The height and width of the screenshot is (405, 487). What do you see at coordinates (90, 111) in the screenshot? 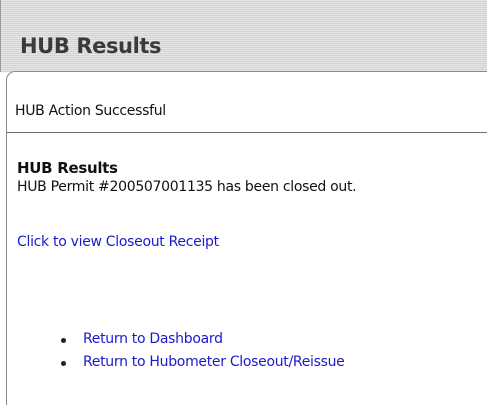
I see `status-message: HUB Action Successful` at bounding box center [90, 111].